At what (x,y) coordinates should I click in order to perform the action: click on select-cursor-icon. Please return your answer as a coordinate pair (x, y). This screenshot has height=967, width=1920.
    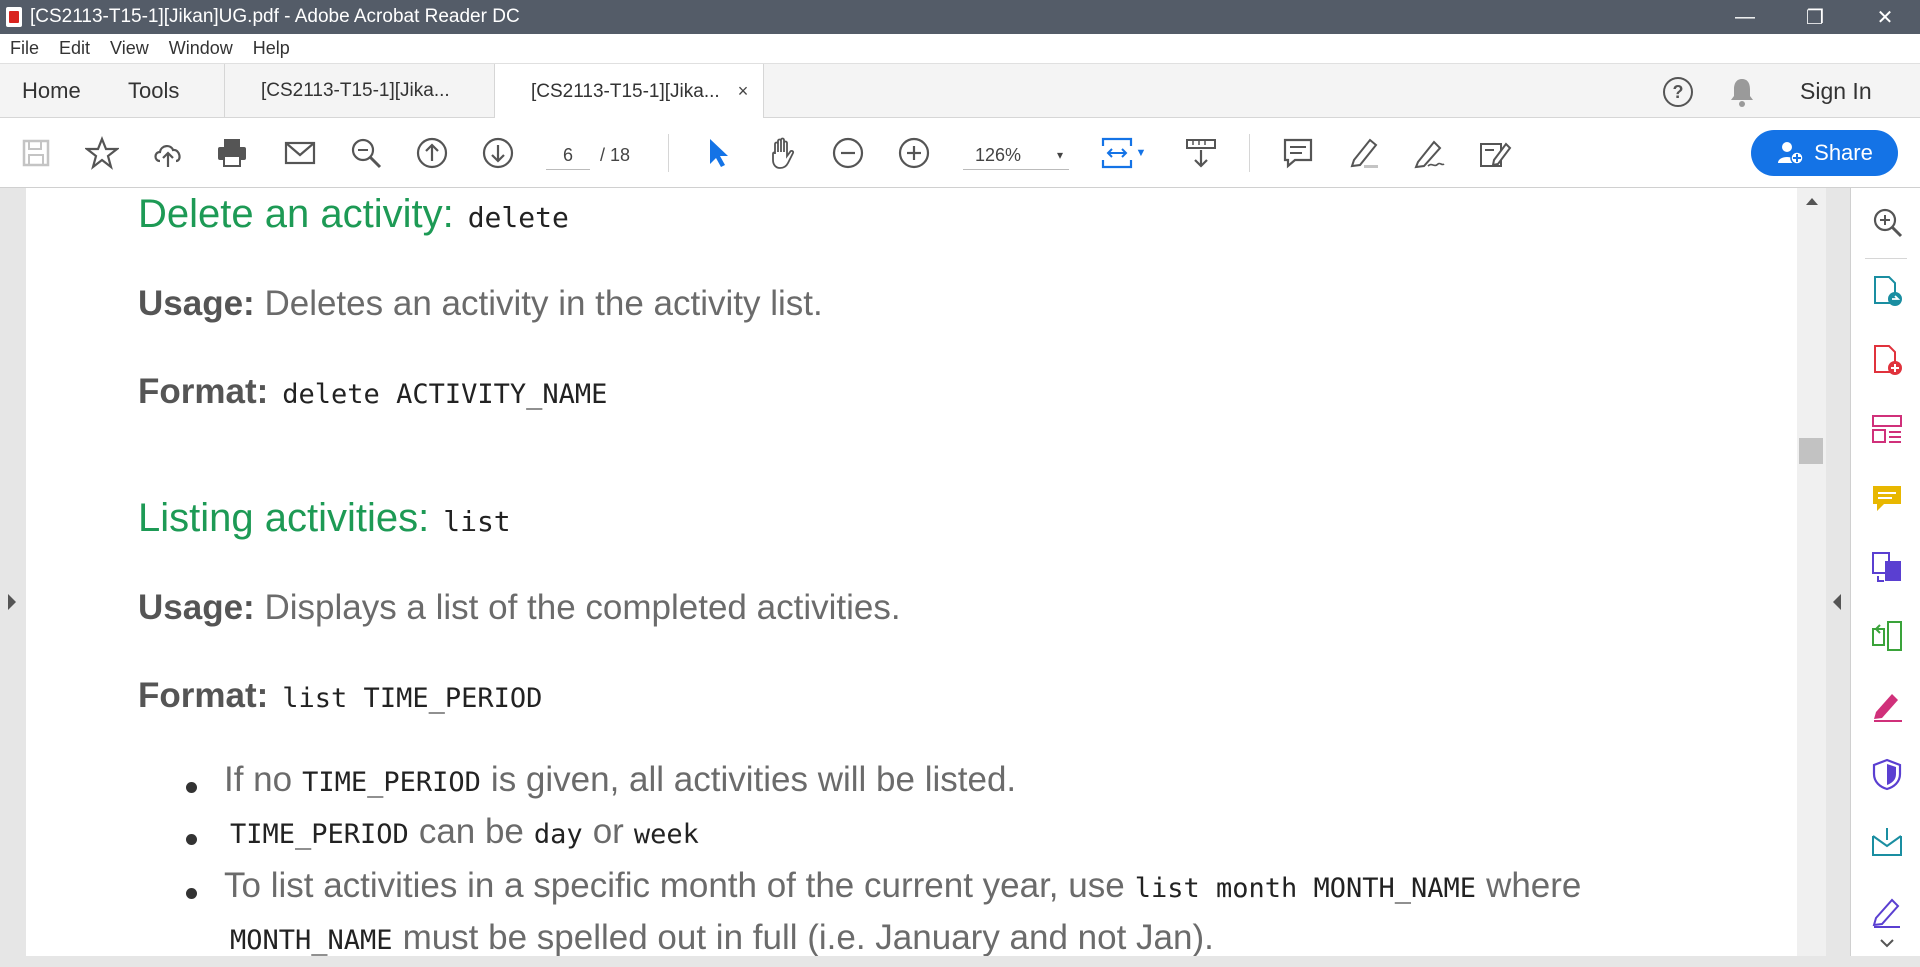
    Looking at the image, I should click on (718, 153).